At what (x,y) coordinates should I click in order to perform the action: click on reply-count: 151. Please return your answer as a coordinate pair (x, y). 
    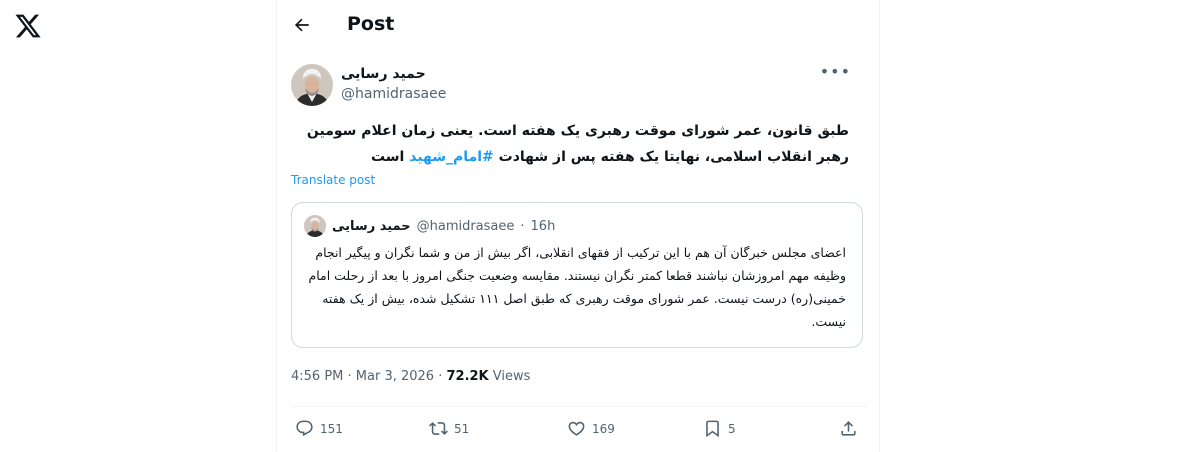
    Looking at the image, I should click on (331, 428).